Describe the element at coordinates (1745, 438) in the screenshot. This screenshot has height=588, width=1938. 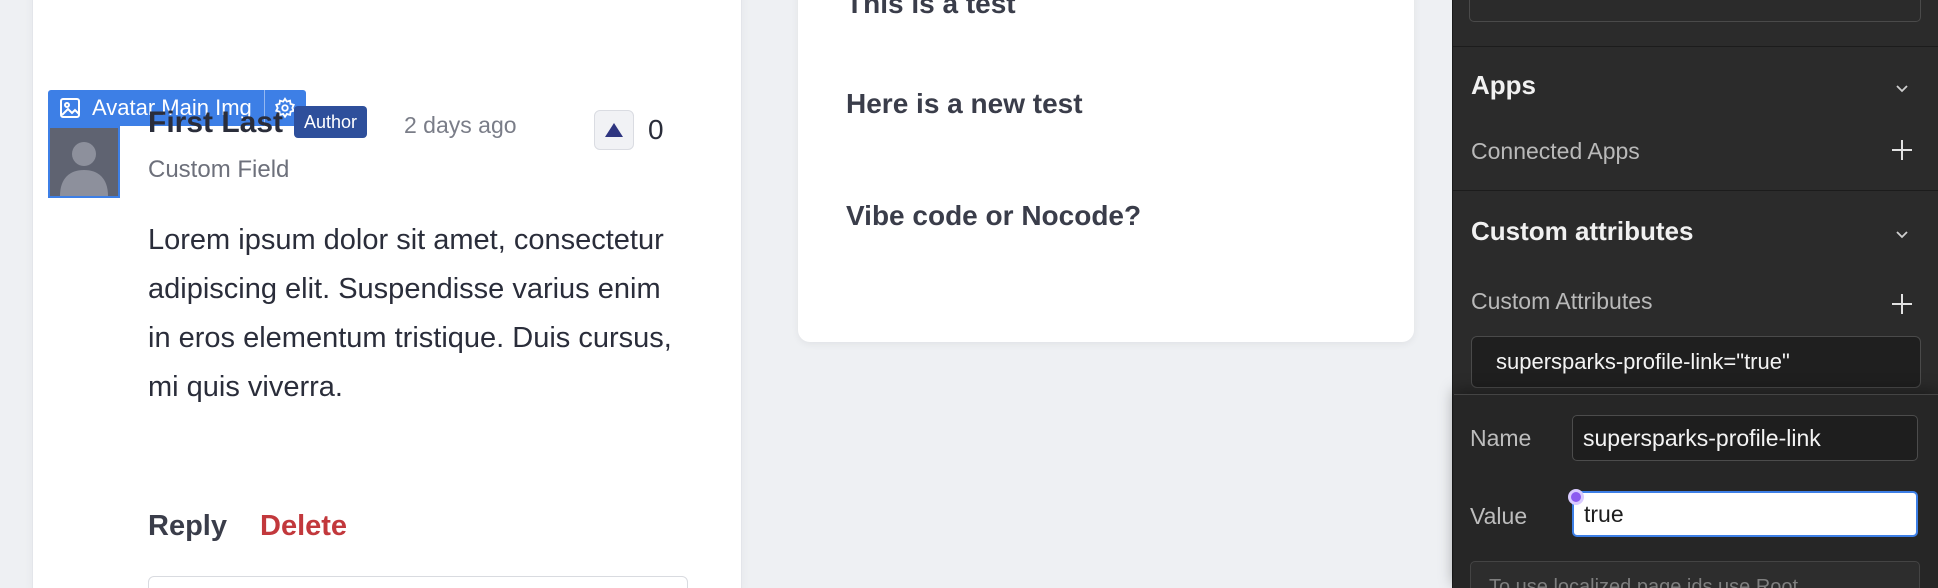
I see `attribute-name-input` at that location.